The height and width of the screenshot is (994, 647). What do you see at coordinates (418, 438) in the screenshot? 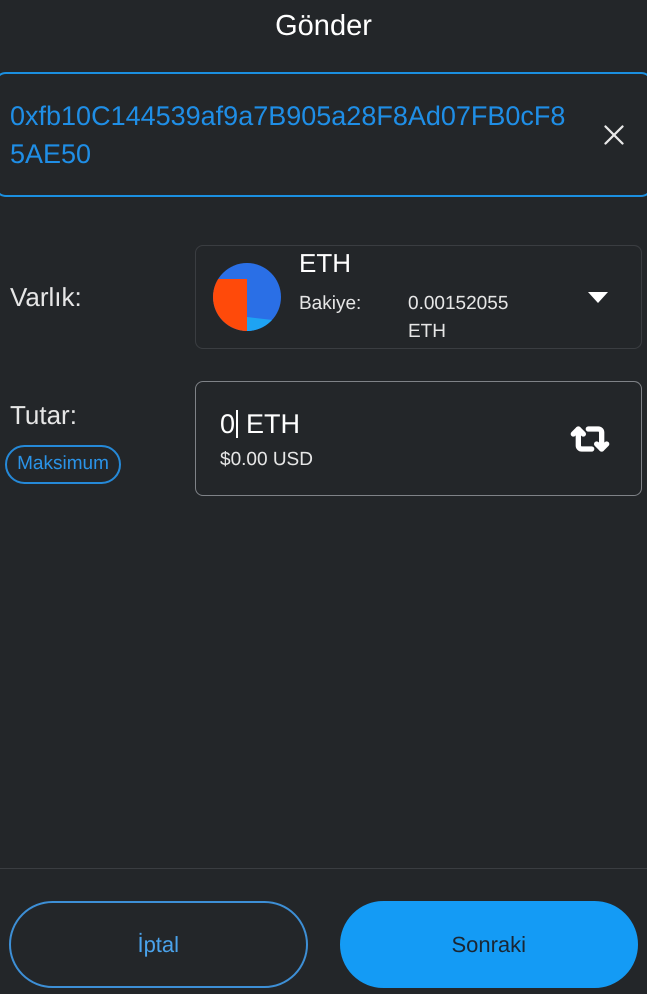
I see `amount-field: 0 ETH $0.00 USD` at bounding box center [418, 438].